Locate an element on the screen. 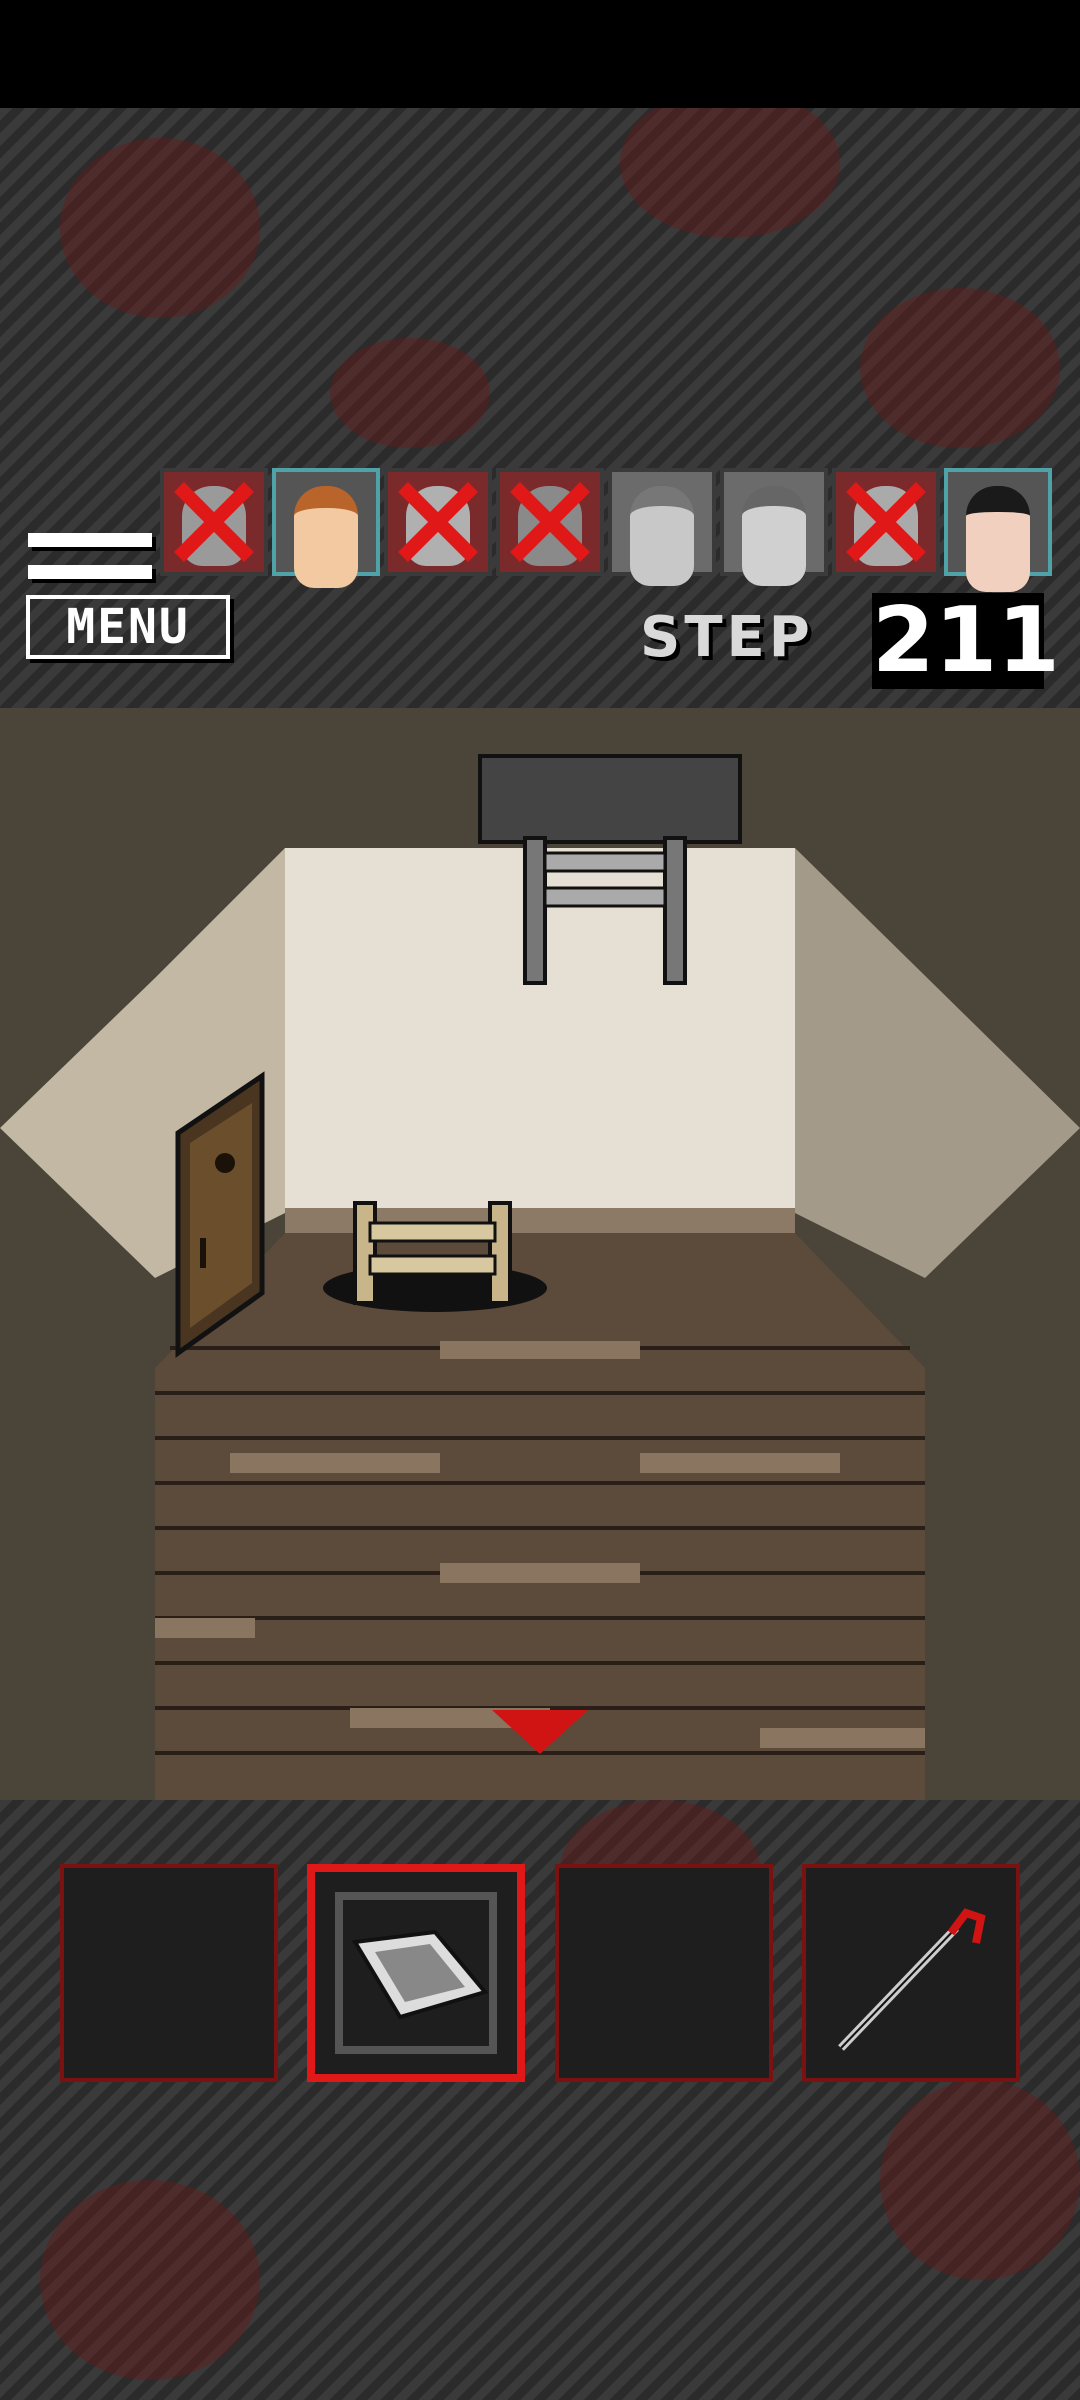 This screenshot has width=1080, height=2400. menu-button: MENU is located at coordinates (127, 595).